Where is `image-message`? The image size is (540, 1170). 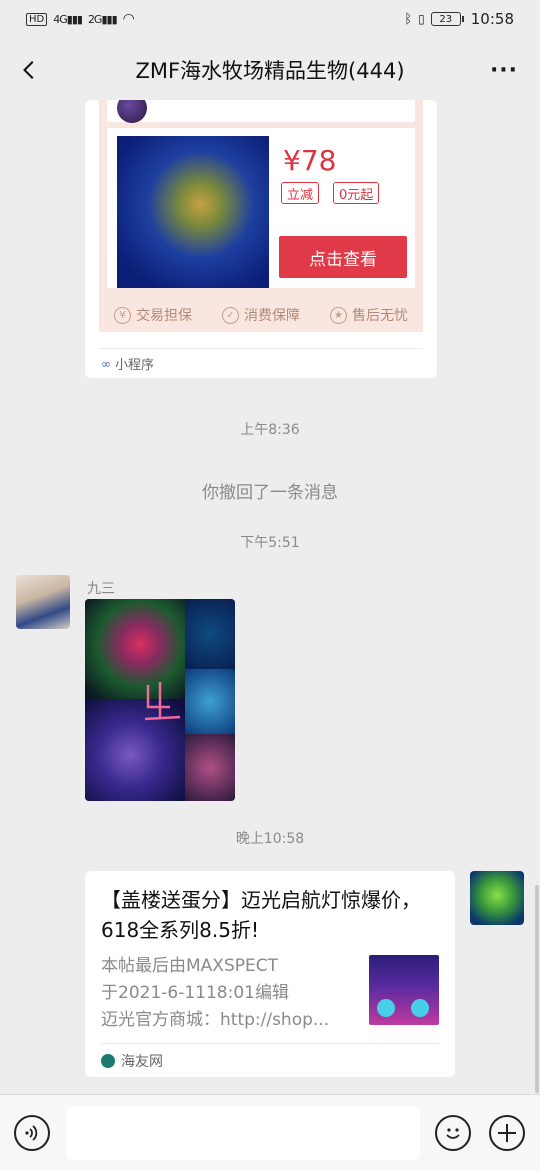 image-message is located at coordinates (160, 700).